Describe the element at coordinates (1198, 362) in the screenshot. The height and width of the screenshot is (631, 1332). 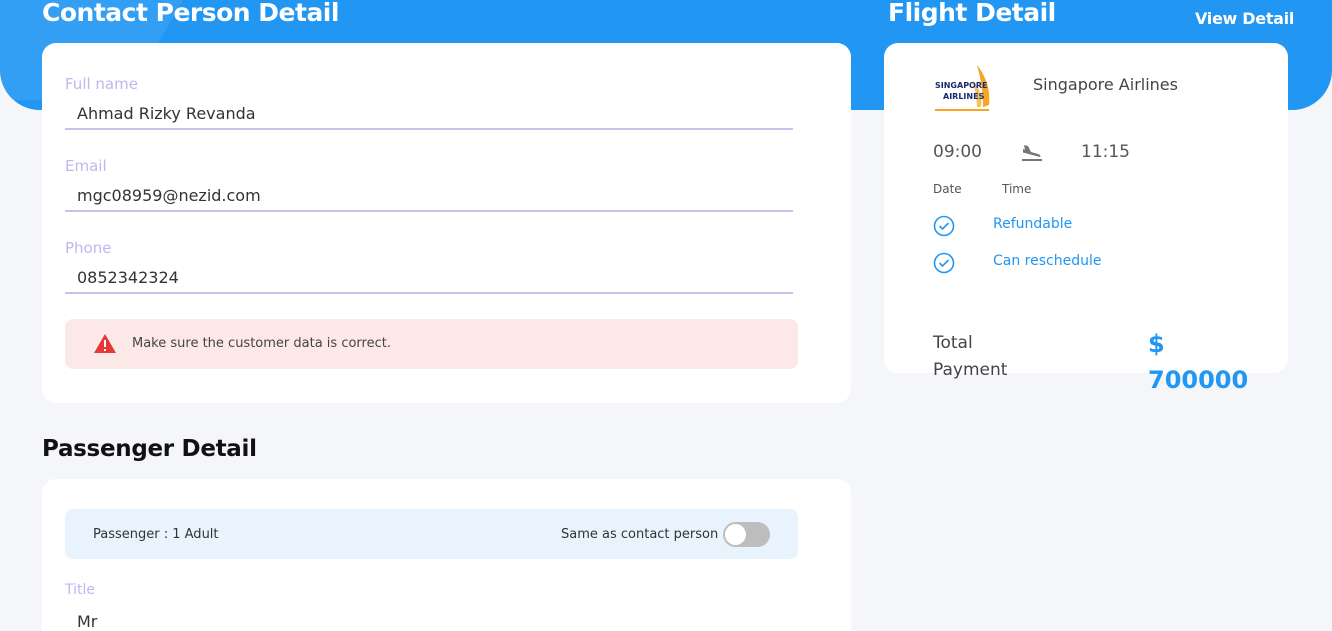
I see `total-payment-amount: $ 700000` at that location.